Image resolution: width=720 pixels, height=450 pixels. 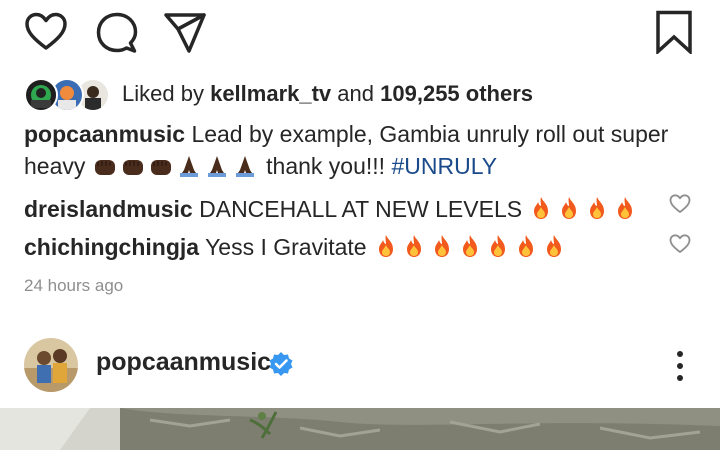 What do you see at coordinates (360, 429) in the screenshot?
I see `post-image` at bounding box center [360, 429].